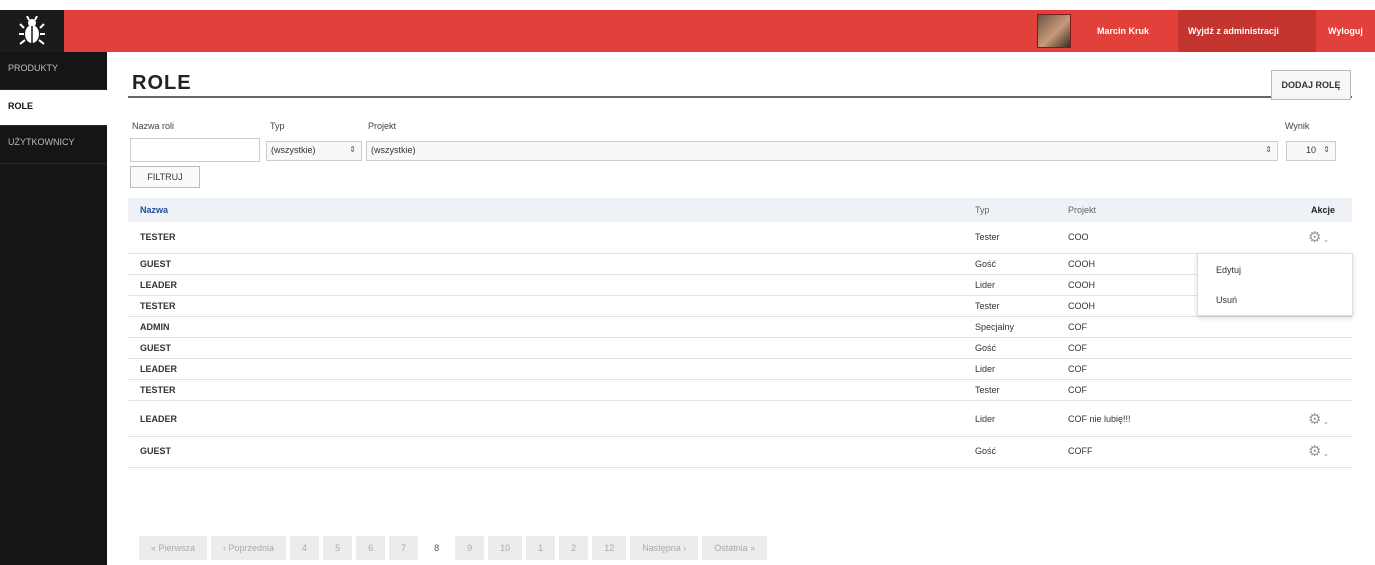 The height and width of the screenshot is (565, 1375). Describe the element at coordinates (740, 306) in the screenshot. I see `table-row: TESTER Tester COOH` at that location.